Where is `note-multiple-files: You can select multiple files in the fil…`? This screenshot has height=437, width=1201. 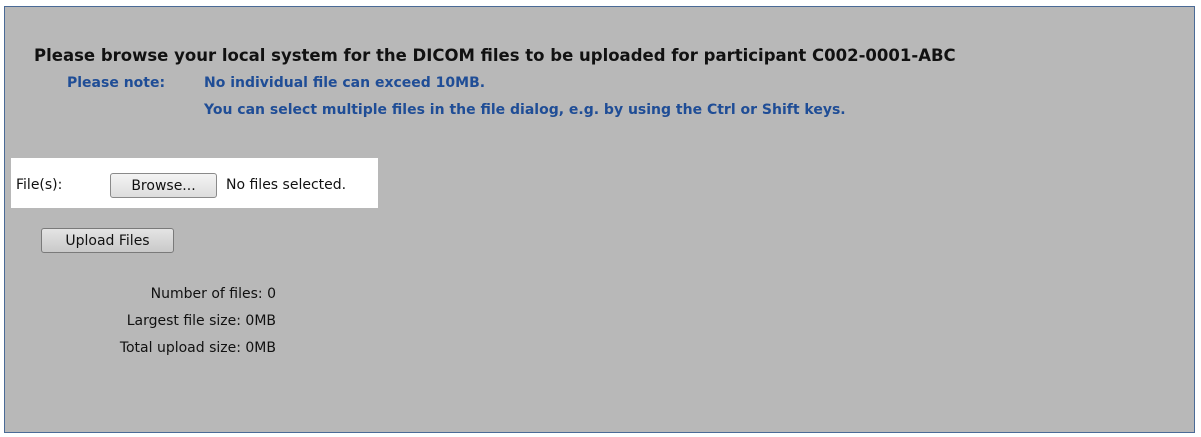 note-multiple-files: You can select multiple files in the fil… is located at coordinates (525, 110).